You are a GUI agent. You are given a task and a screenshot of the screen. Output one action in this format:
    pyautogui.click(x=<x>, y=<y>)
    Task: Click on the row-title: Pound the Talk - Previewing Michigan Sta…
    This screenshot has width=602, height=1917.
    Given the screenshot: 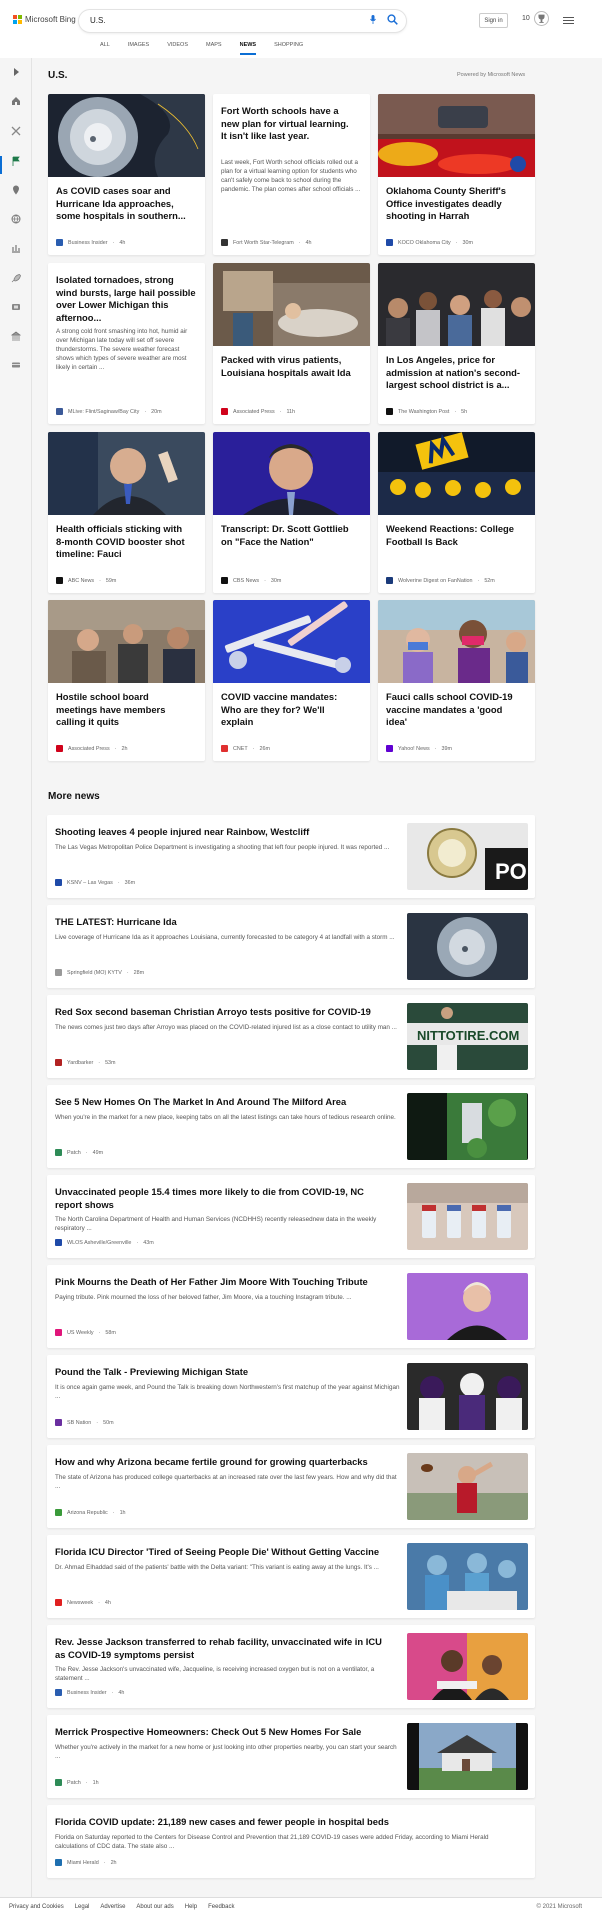 What is the action you would take?
    pyautogui.click(x=222, y=1371)
    